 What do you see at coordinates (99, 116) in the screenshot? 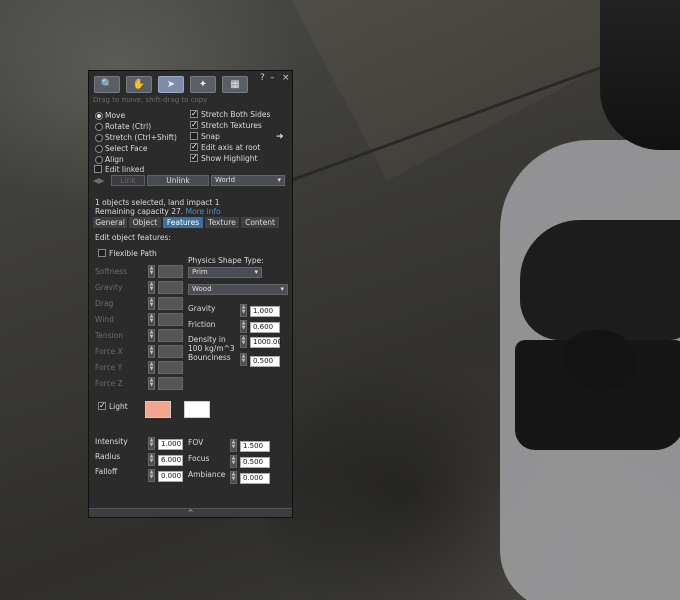
I see `move-radio` at bounding box center [99, 116].